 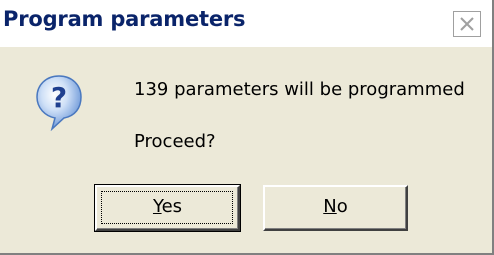 I want to click on no-mnemonic: N, so click(x=330, y=206).